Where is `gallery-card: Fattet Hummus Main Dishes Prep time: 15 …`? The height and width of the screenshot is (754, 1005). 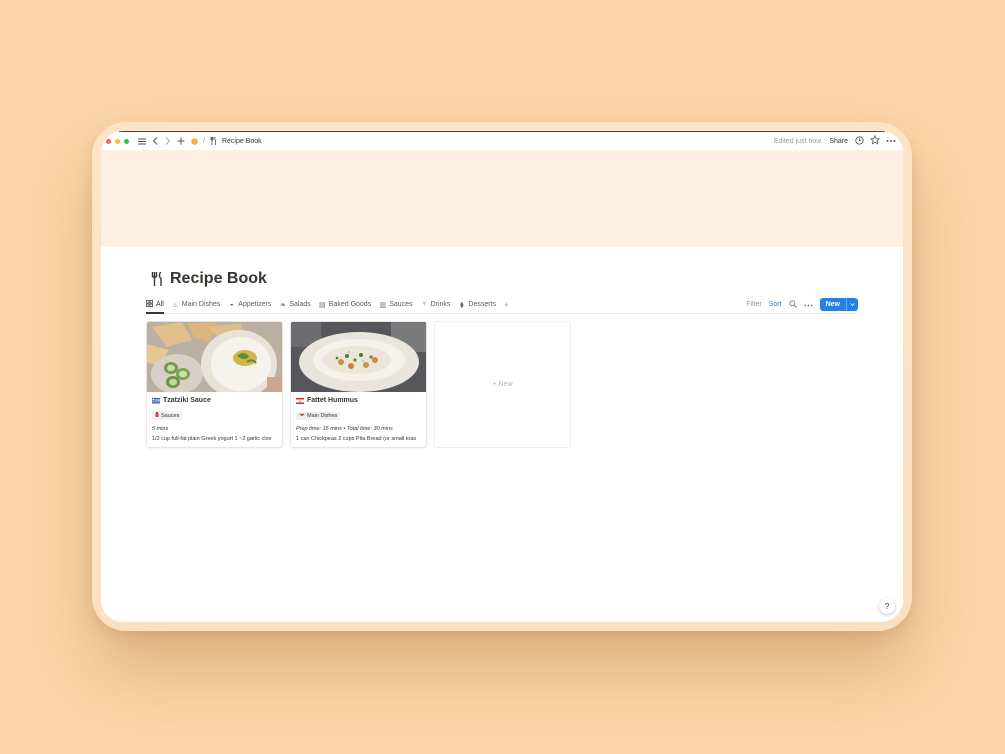 gallery-card: Fattet Hummus Main Dishes Prep time: 15 … is located at coordinates (358, 384).